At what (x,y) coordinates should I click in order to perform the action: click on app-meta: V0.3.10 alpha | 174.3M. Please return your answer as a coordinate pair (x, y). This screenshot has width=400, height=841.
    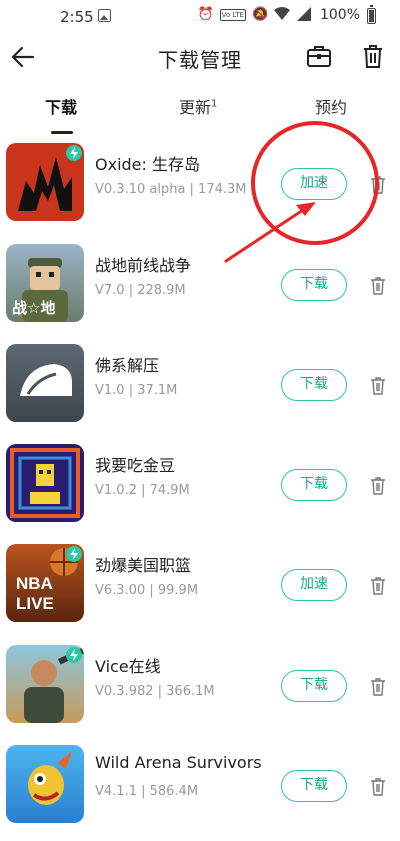
    Looking at the image, I should click on (171, 189).